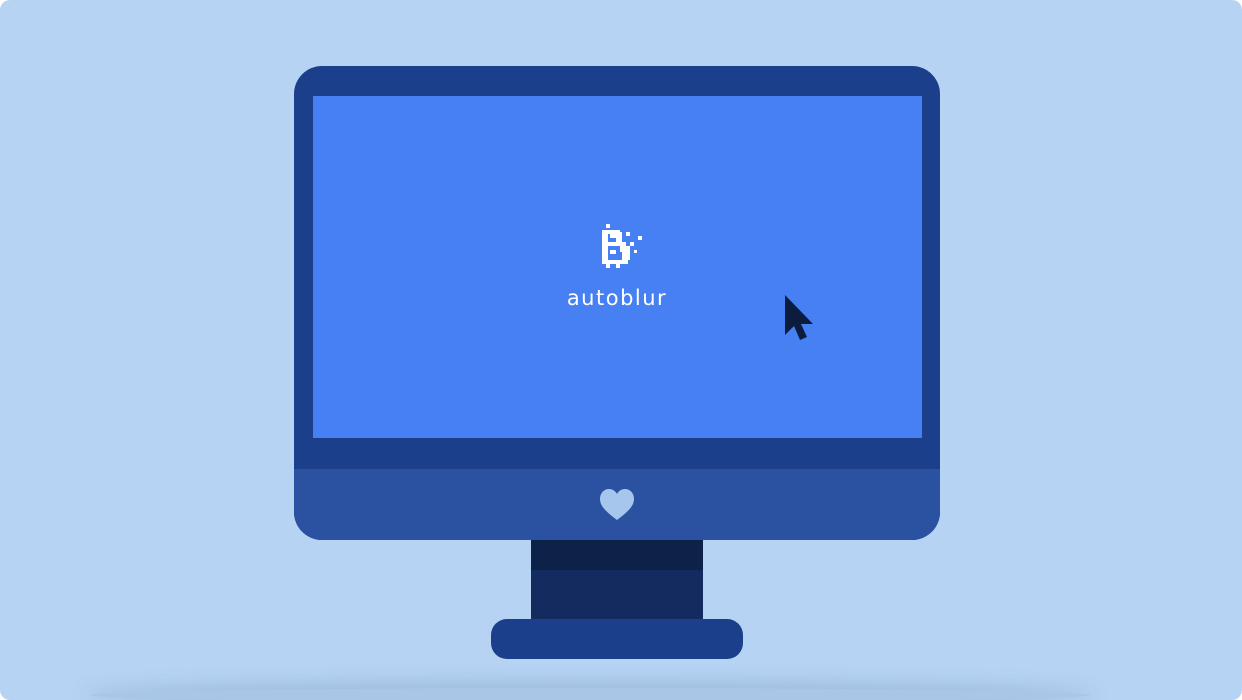 Image resolution: width=1242 pixels, height=700 pixels. I want to click on stand-base, so click(617, 639).